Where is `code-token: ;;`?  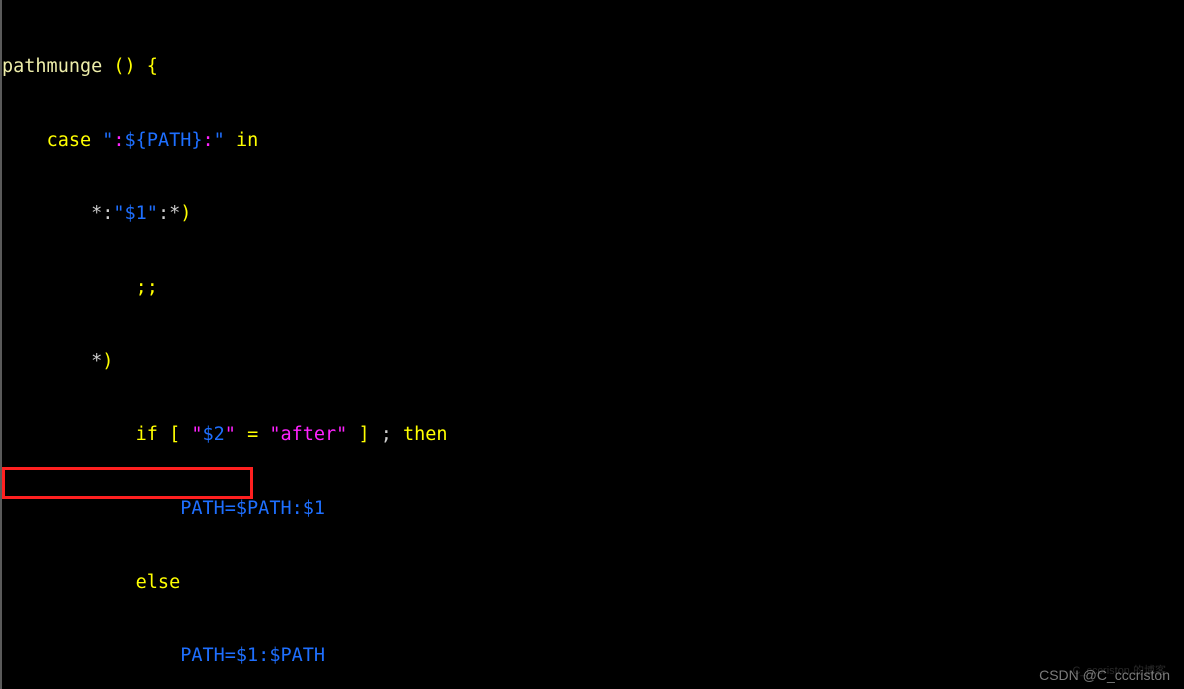 code-token: ;; is located at coordinates (146, 288).